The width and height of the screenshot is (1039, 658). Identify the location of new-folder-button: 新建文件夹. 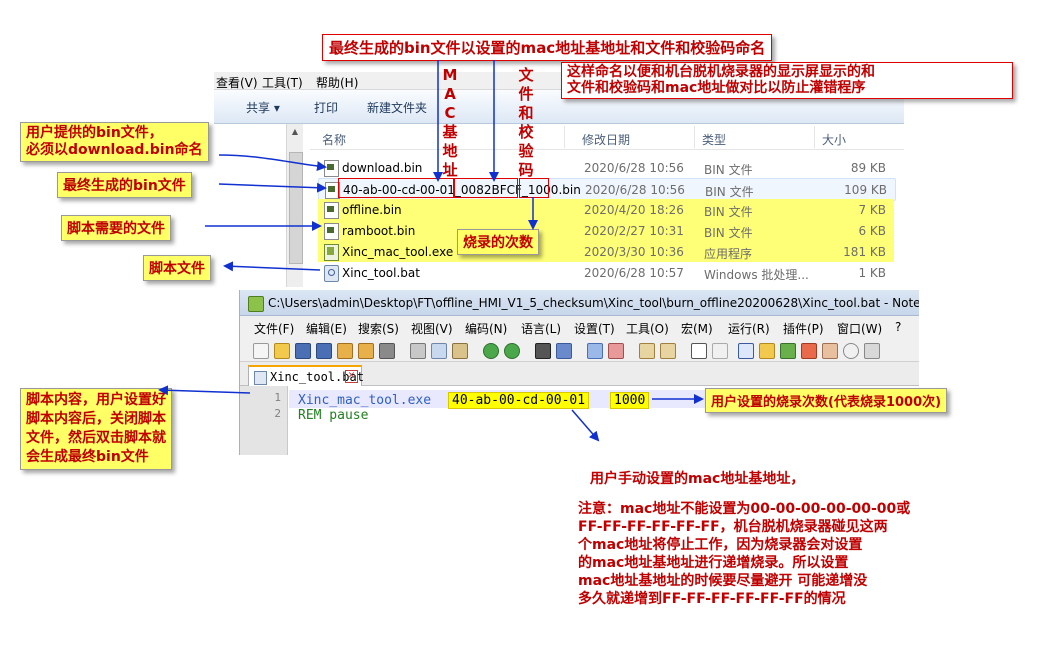
(397, 107).